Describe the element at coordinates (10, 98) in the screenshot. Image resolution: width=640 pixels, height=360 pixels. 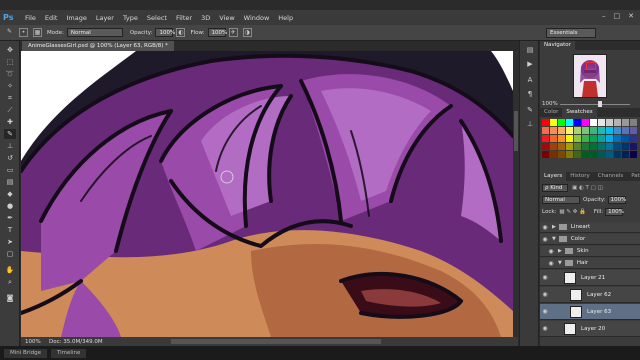
I see `crop-tool-icon: ⌗` at that location.